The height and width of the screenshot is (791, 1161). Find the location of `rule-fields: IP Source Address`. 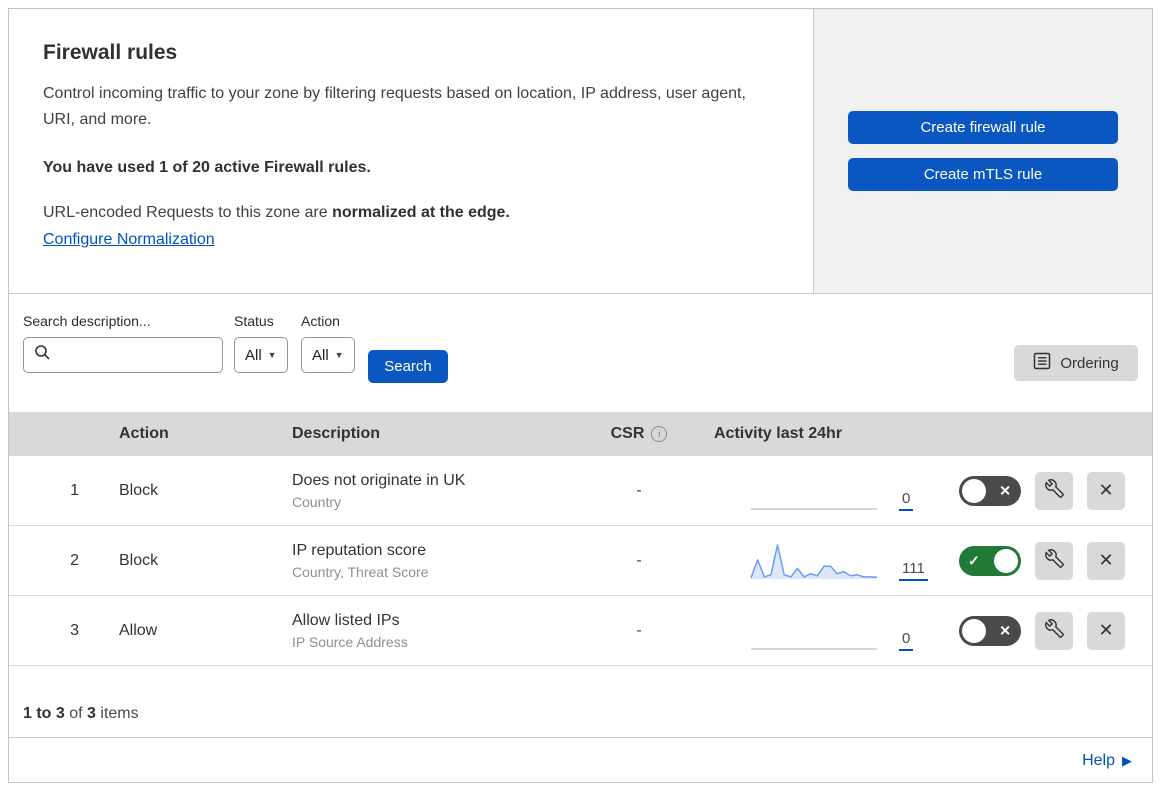

rule-fields: IP Source Address is located at coordinates (350, 641).